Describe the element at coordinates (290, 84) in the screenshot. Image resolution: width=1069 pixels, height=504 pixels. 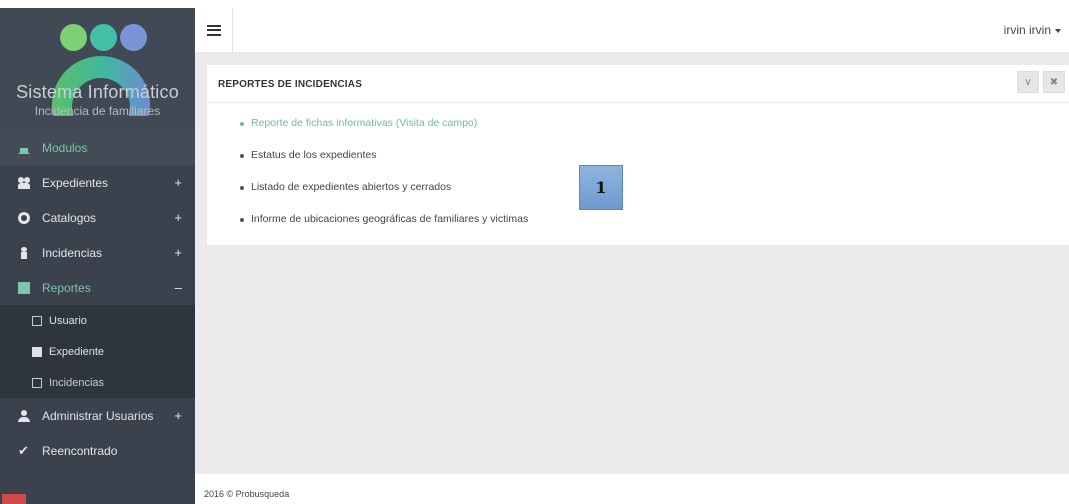
I see `panel-title: REPORTES DE INCIDENCIAS` at that location.